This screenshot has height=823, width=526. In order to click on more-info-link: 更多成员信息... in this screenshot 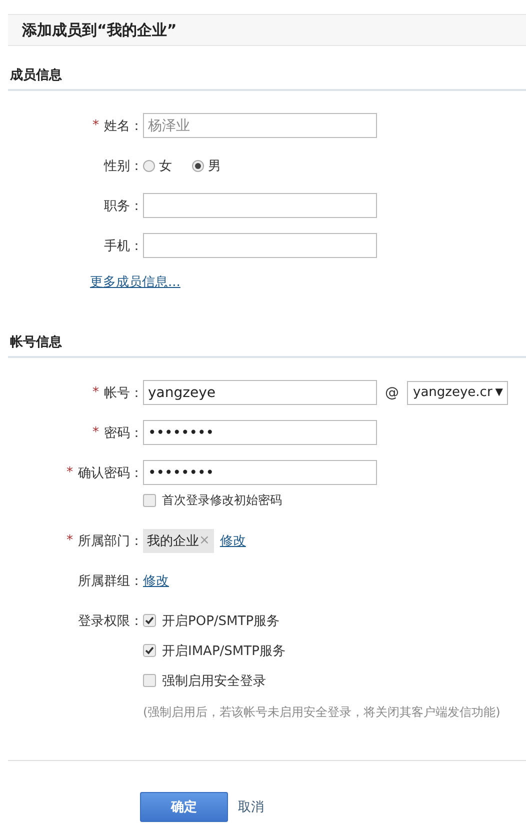, I will do `click(135, 282)`.